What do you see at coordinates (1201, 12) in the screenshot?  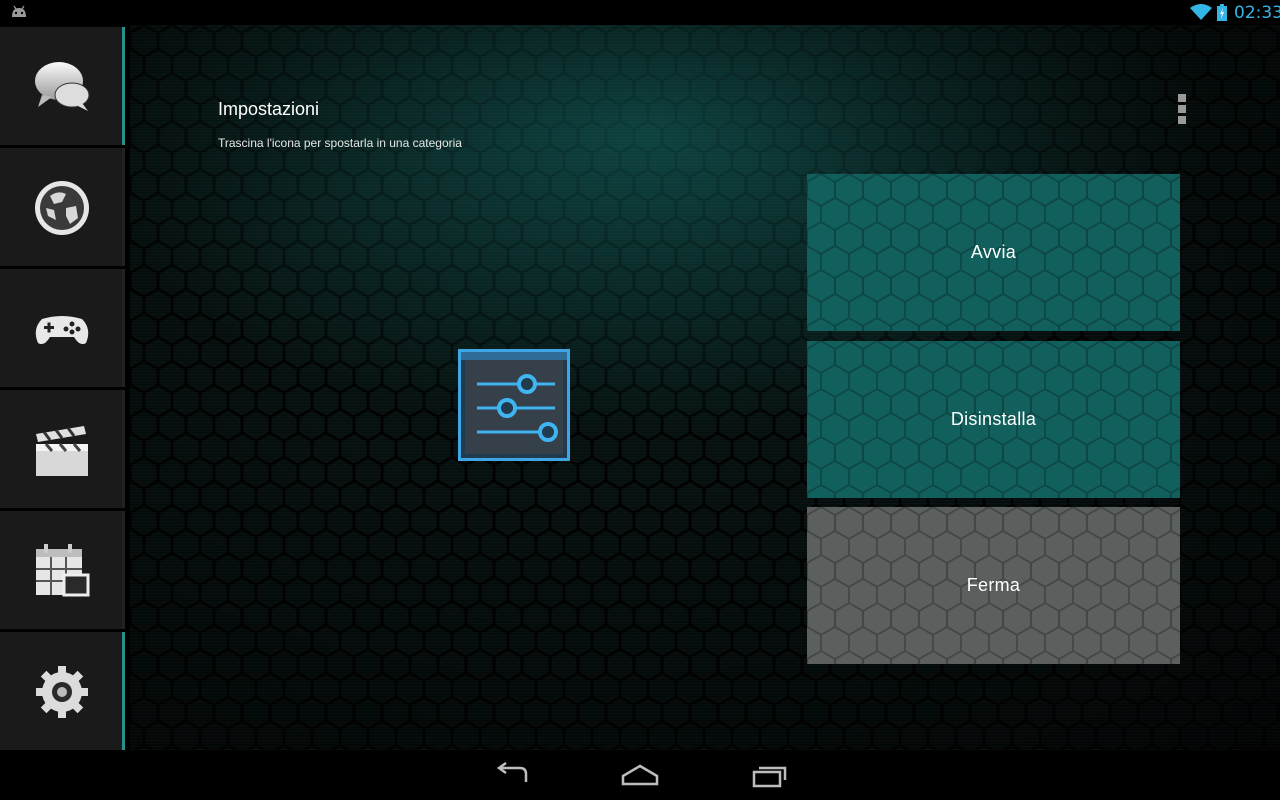 I see `wifi-icon` at bounding box center [1201, 12].